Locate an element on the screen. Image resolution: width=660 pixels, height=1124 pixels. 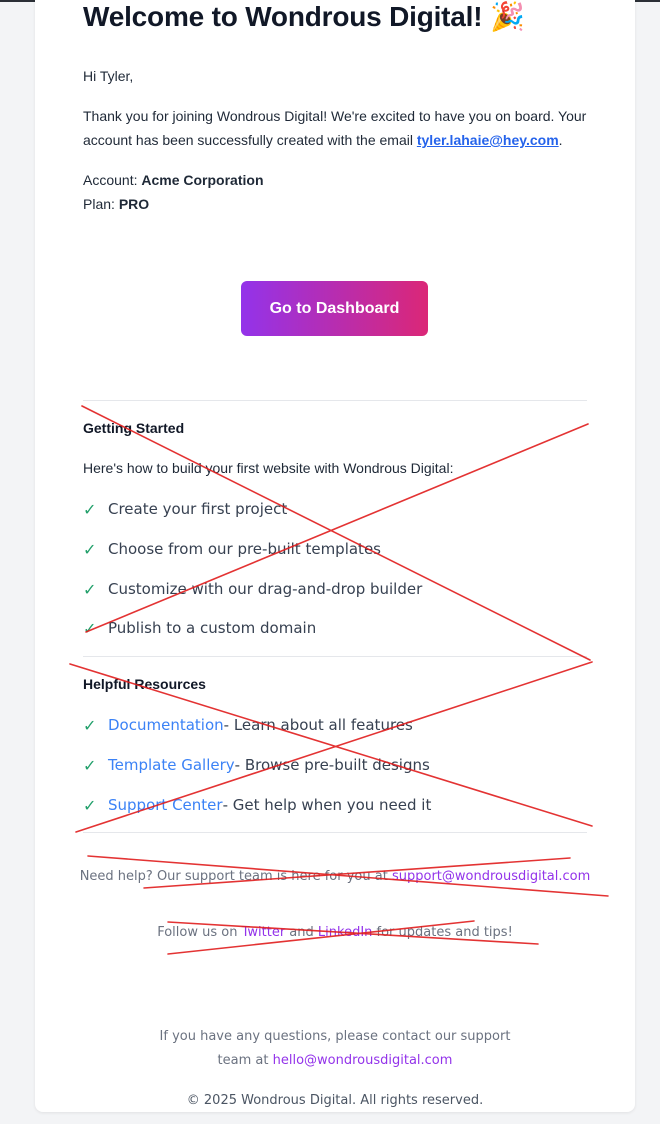
go-to-dashboard-button: Go to Dashboard is located at coordinates (334, 308).